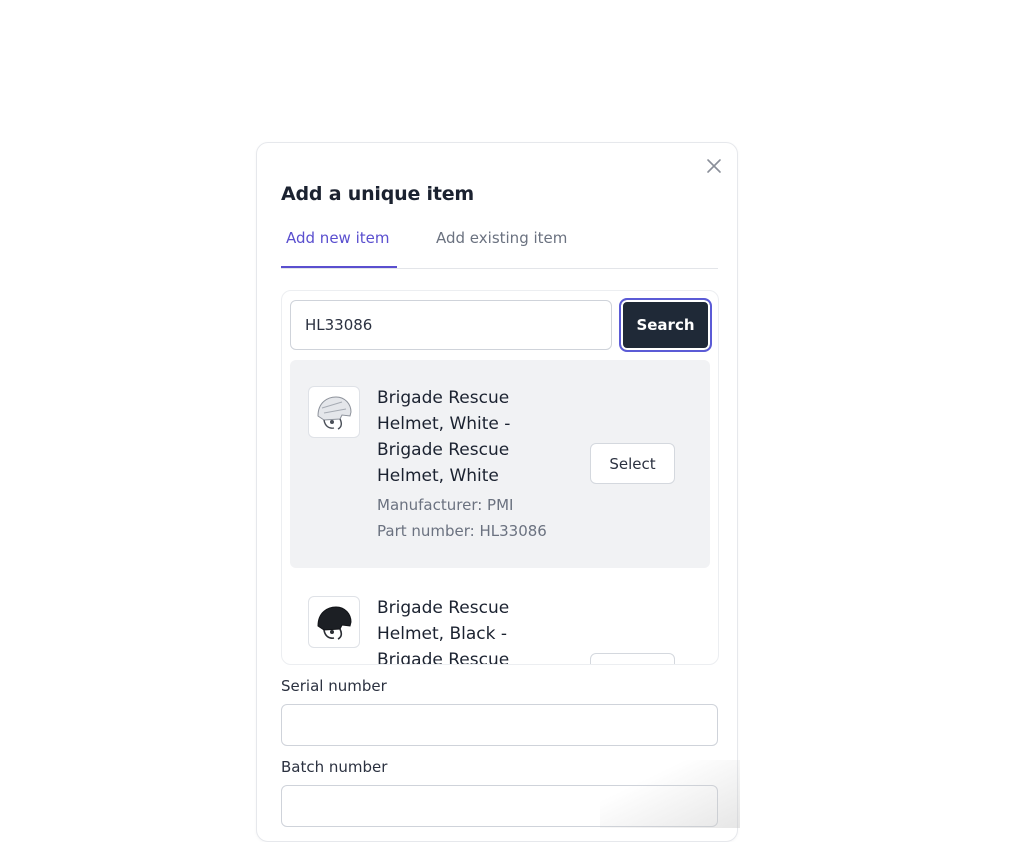 This screenshot has width=1010, height=842. What do you see at coordinates (665, 325) in the screenshot?
I see `search-button: Search` at bounding box center [665, 325].